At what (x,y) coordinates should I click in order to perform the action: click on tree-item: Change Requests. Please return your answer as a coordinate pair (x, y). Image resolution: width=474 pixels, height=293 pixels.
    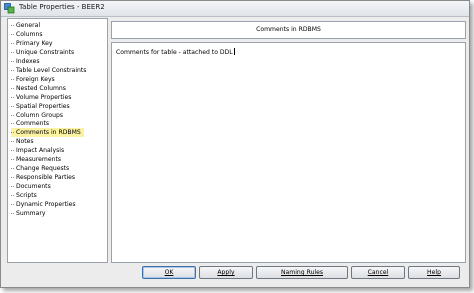
    Looking at the image, I should click on (40, 168).